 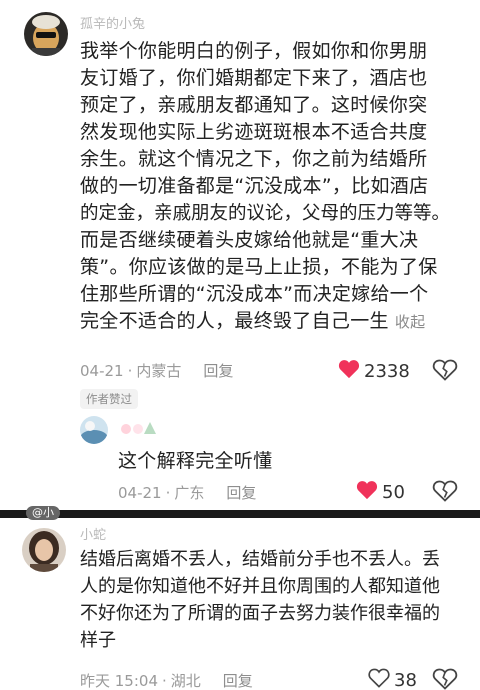 I want to click on text-line: 完全不适合的人，最终毁了自己一生, so click(x=234, y=321).